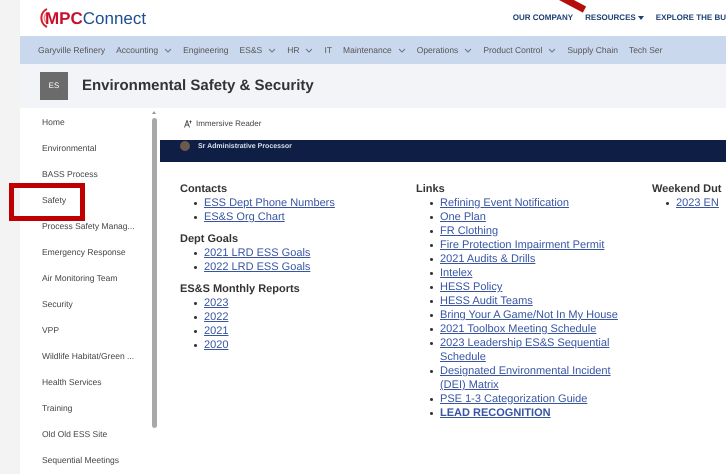  What do you see at coordinates (257, 267) in the screenshot?
I see `link: 2022 LRD ESS Goals` at bounding box center [257, 267].